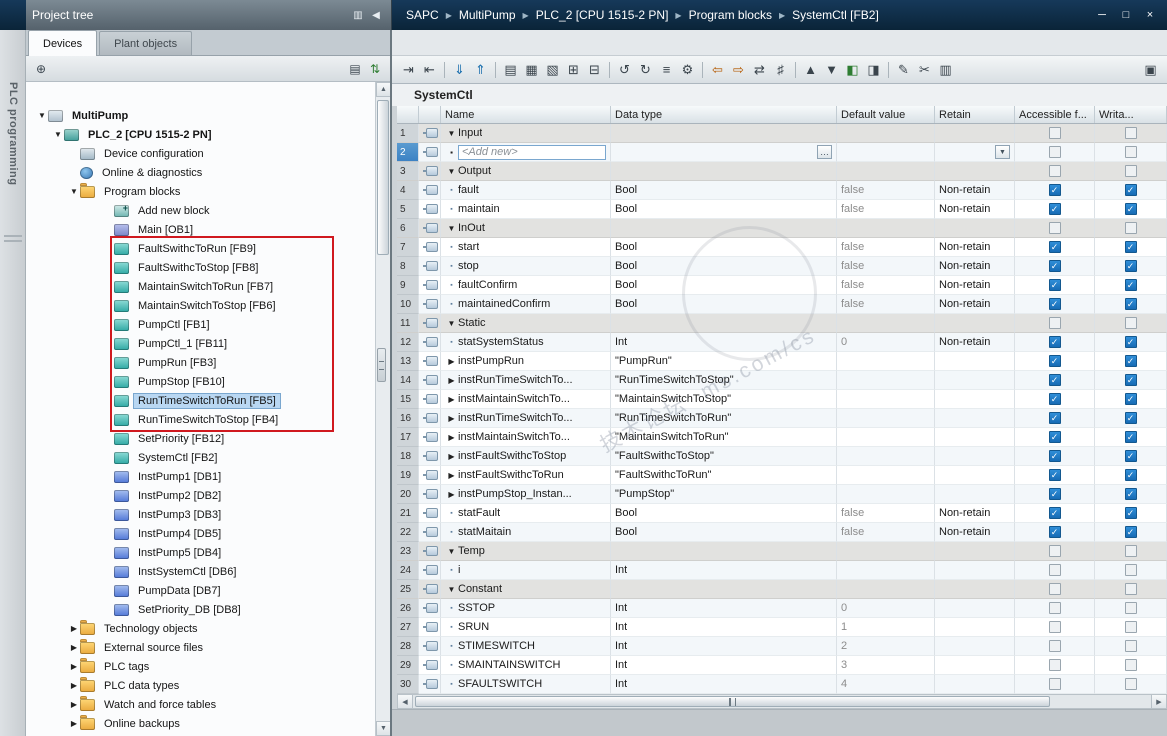 This screenshot has width=1167, height=736. I want to click on panel-options-icon: ▥, so click(358, 15).